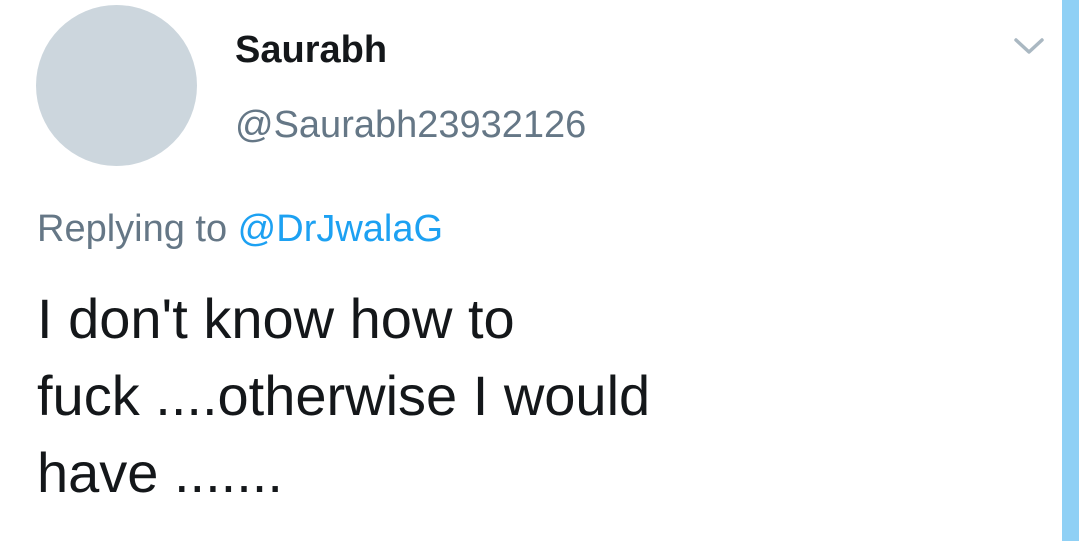 Image resolution: width=1079 pixels, height=541 pixels. What do you see at coordinates (340, 229) in the screenshot?
I see `reply-mention-link: @DrJwalaG` at bounding box center [340, 229].